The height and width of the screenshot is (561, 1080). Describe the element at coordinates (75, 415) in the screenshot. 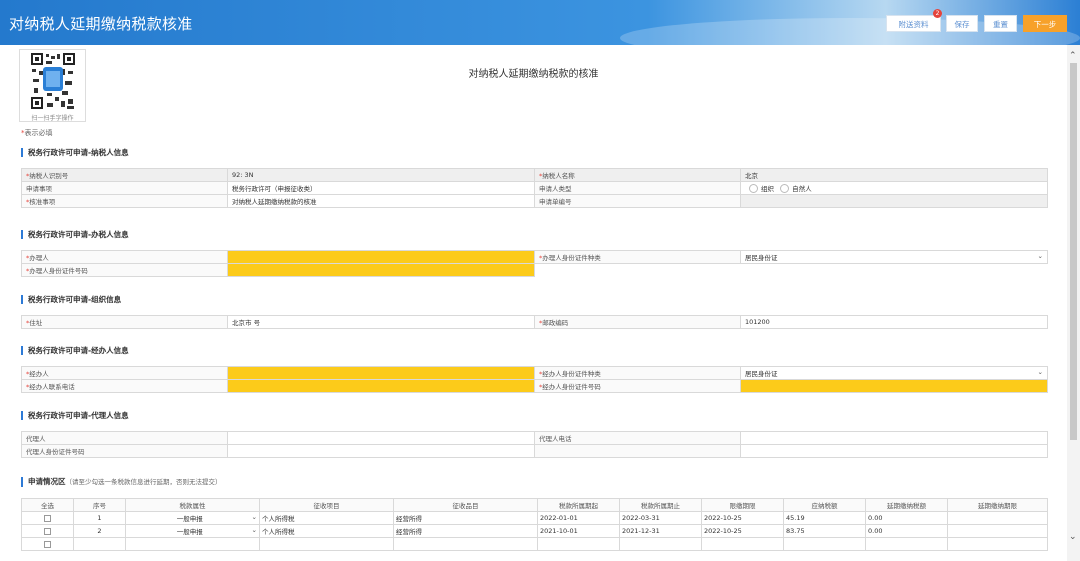

I see `section-proxy: 税务行政许可申请-代理人信息` at that location.